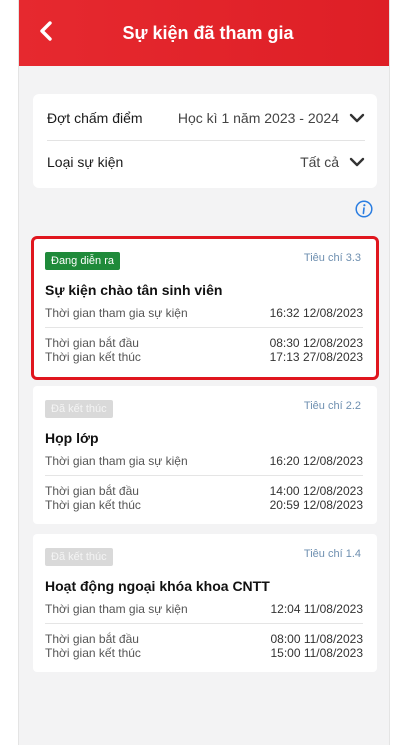 The height and width of the screenshot is (745, 408). What do you see at coordinates (82, 261) in the screenshot?
I see `status-badge: Đang diễn ra` at bounding box center [82, 261].